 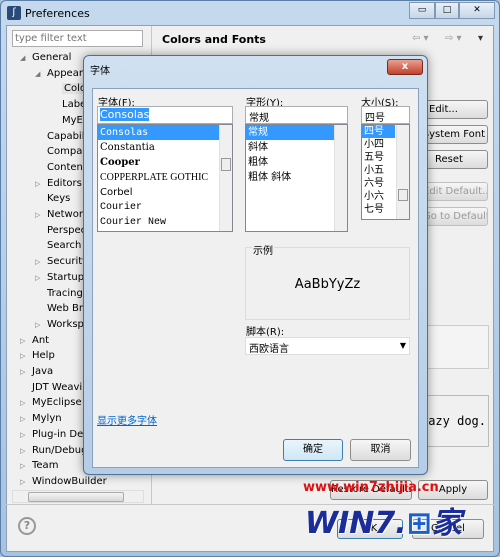 What do you see at coordinates (385, 115) in the screenshot?
I see `size-input: 四号` at bounding box center [385, 115].